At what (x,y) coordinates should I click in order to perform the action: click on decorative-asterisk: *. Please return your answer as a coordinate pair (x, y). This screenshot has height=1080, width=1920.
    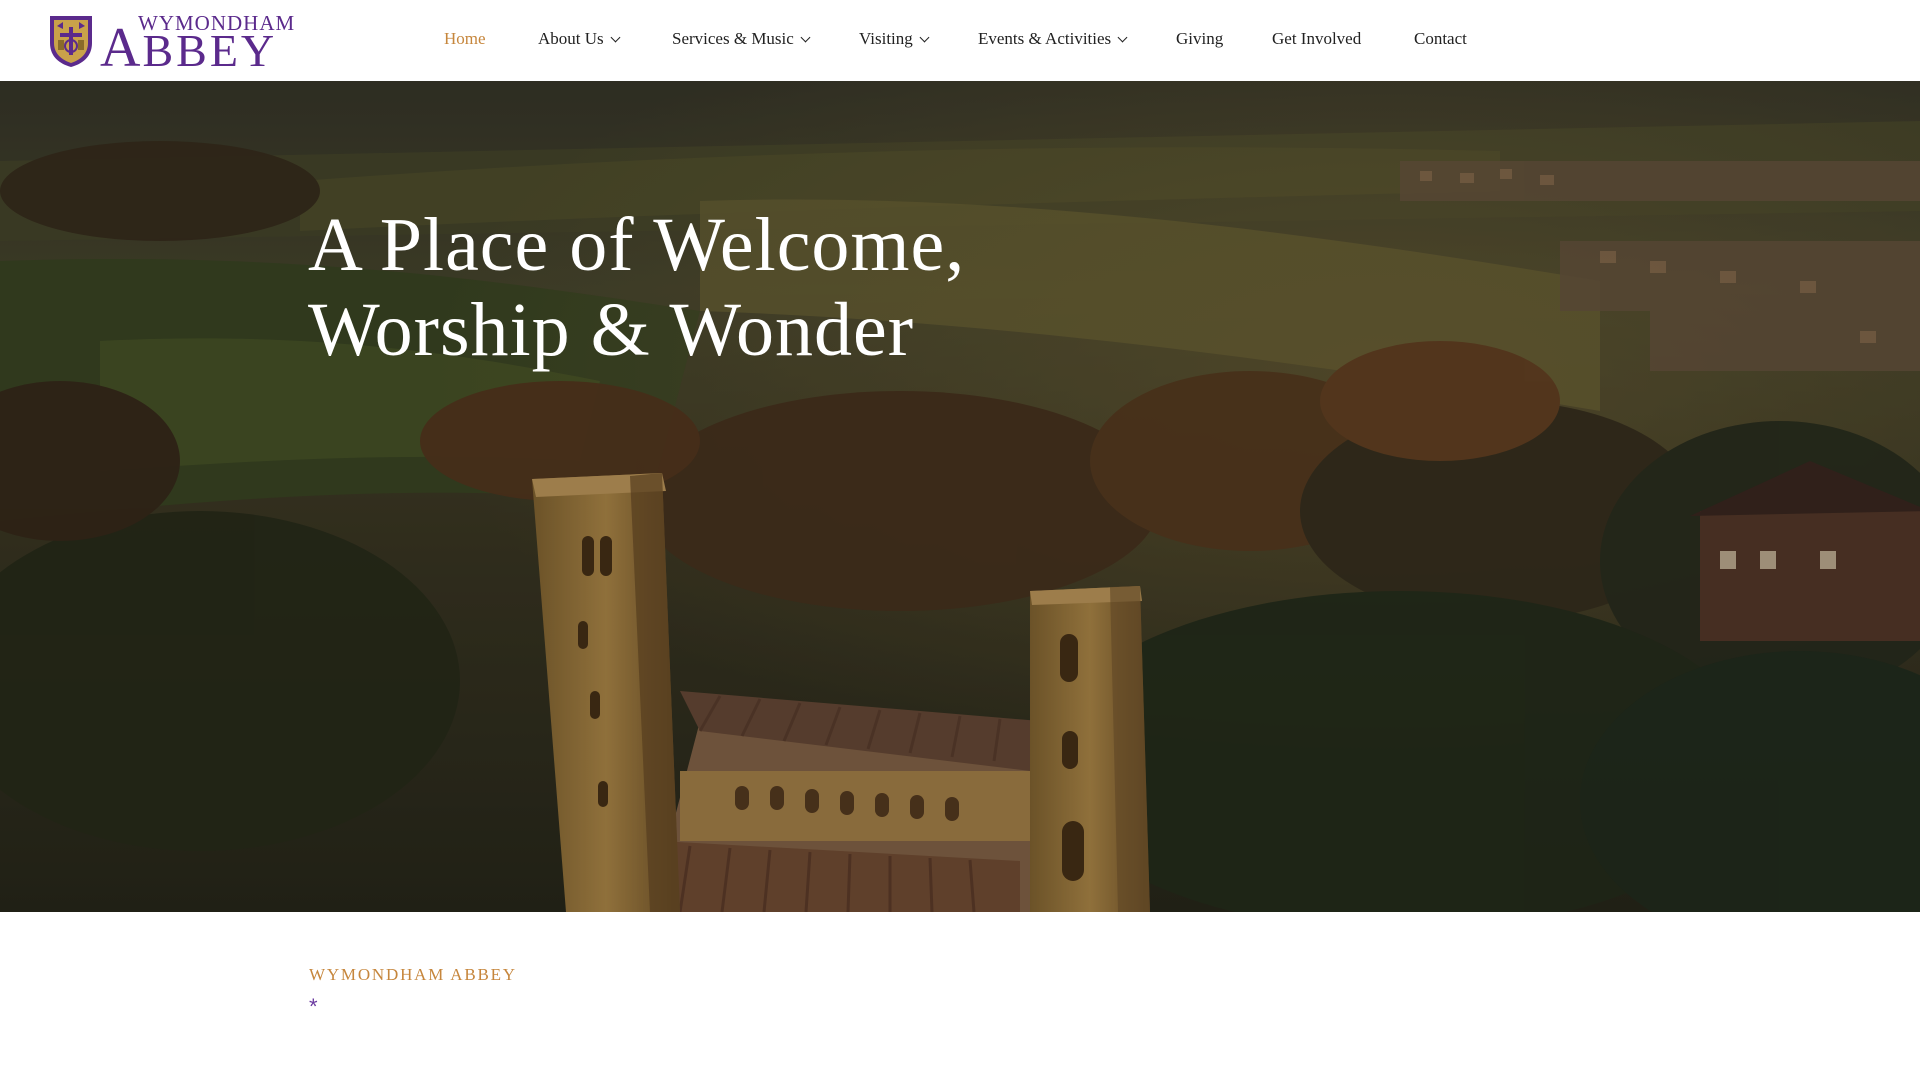
    Looking at the image, I should click on (313, 1006).